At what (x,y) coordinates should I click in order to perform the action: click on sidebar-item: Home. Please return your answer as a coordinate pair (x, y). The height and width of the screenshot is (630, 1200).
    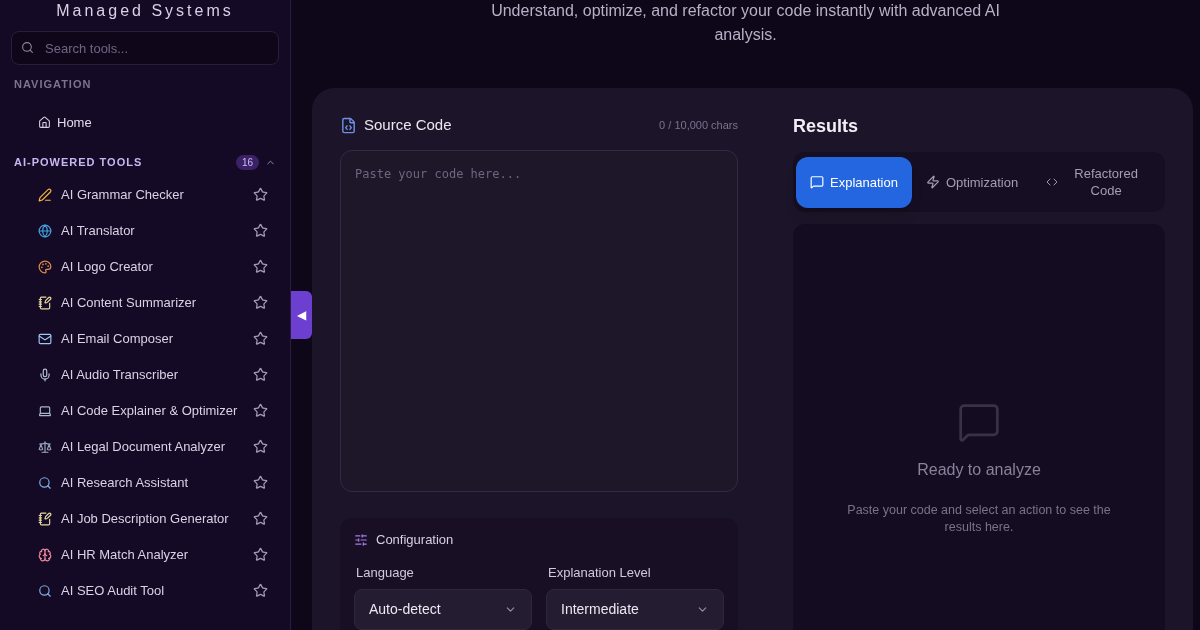
    Looking at the image, I should click on (145, 122).